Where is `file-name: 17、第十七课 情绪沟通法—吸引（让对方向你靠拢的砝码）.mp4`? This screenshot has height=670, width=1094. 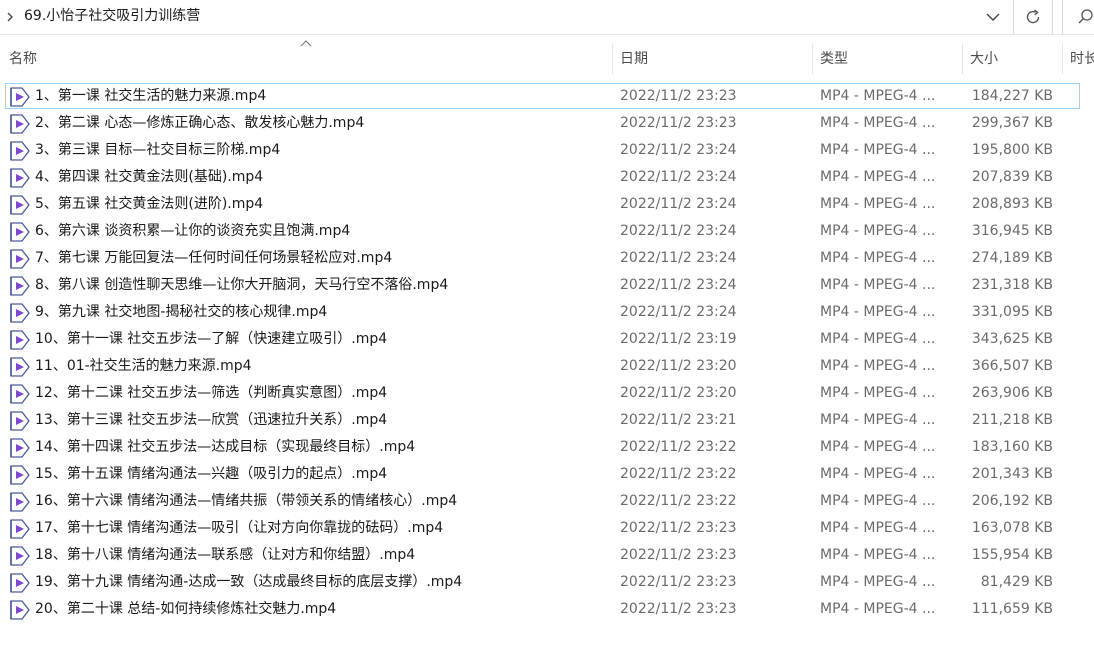
file-name: 17、第十七课 情绪沟通法—吸引（让对方向你靠拢的砝码）.mp4 is located at coordinates (320, 528).